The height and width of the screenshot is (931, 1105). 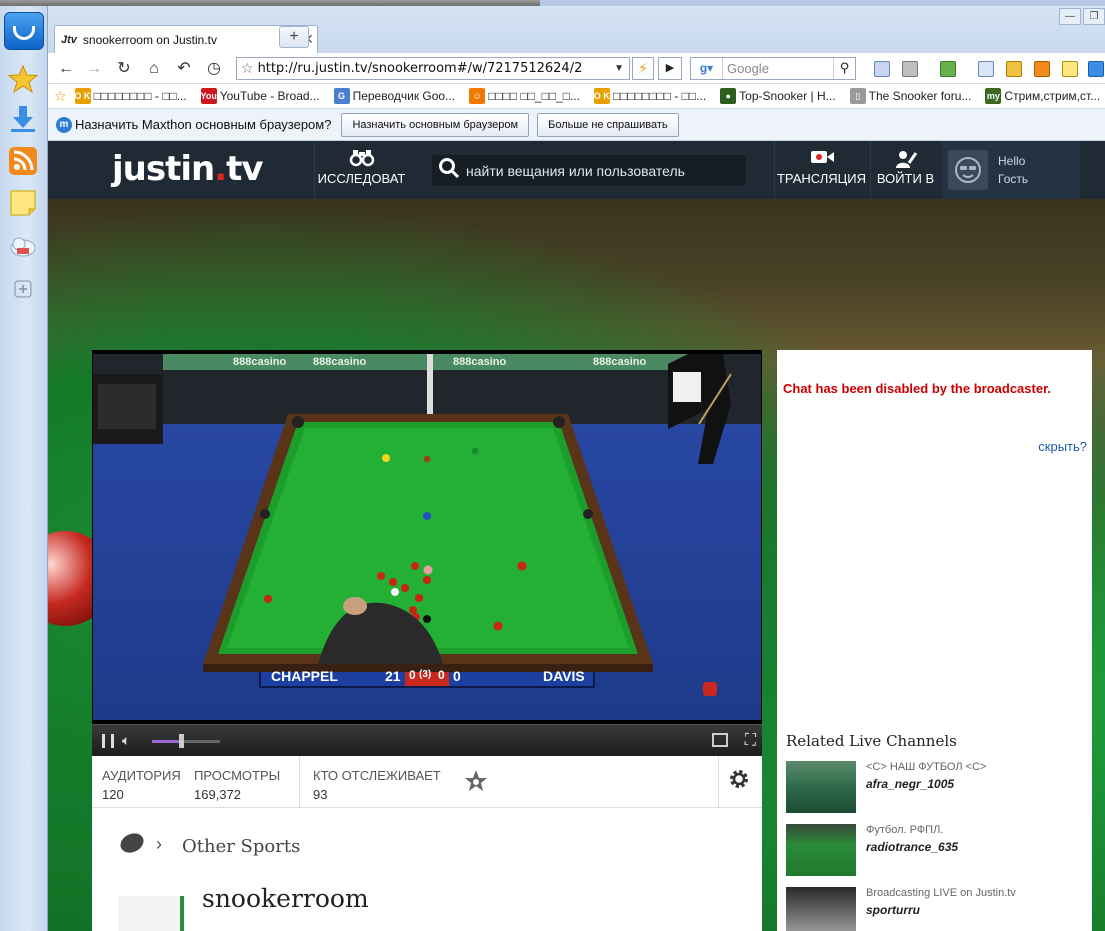 What do you see at coordinates (188, 169) in the screenshot?
I see `justintv-logo: justin.tv` at bounding box center [188, 169].